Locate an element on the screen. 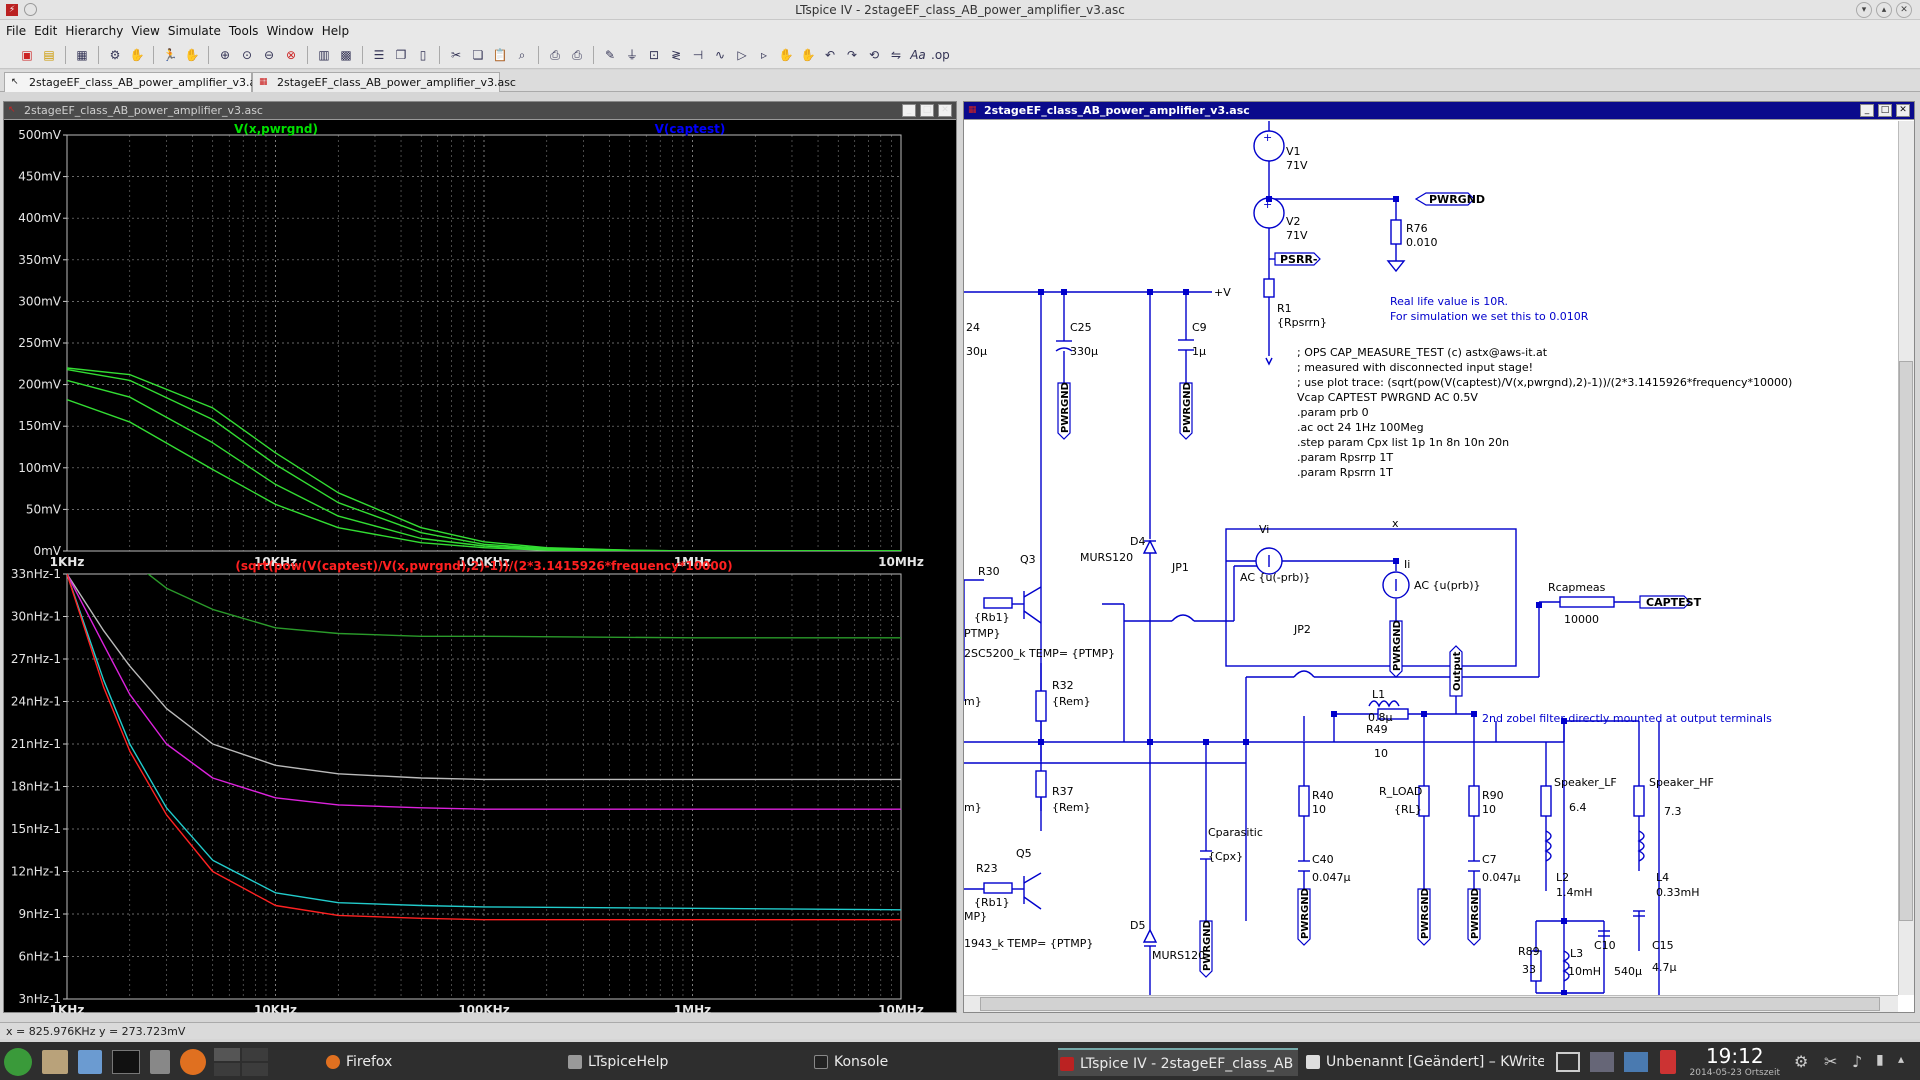 The image size is (1920, 1080). horizontal-scroll-thumb is located at coordinates (1430, 1004).